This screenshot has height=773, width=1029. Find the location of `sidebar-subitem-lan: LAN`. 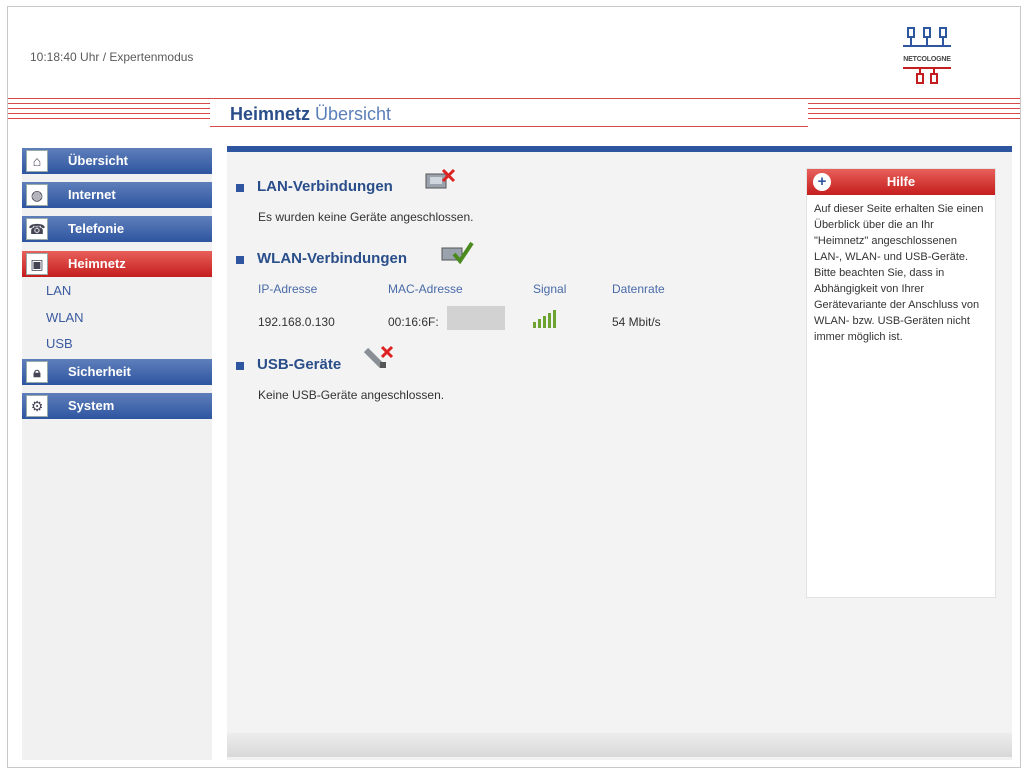

sidebar-subitem-lan: LAN is located at coordinates (58, 290).